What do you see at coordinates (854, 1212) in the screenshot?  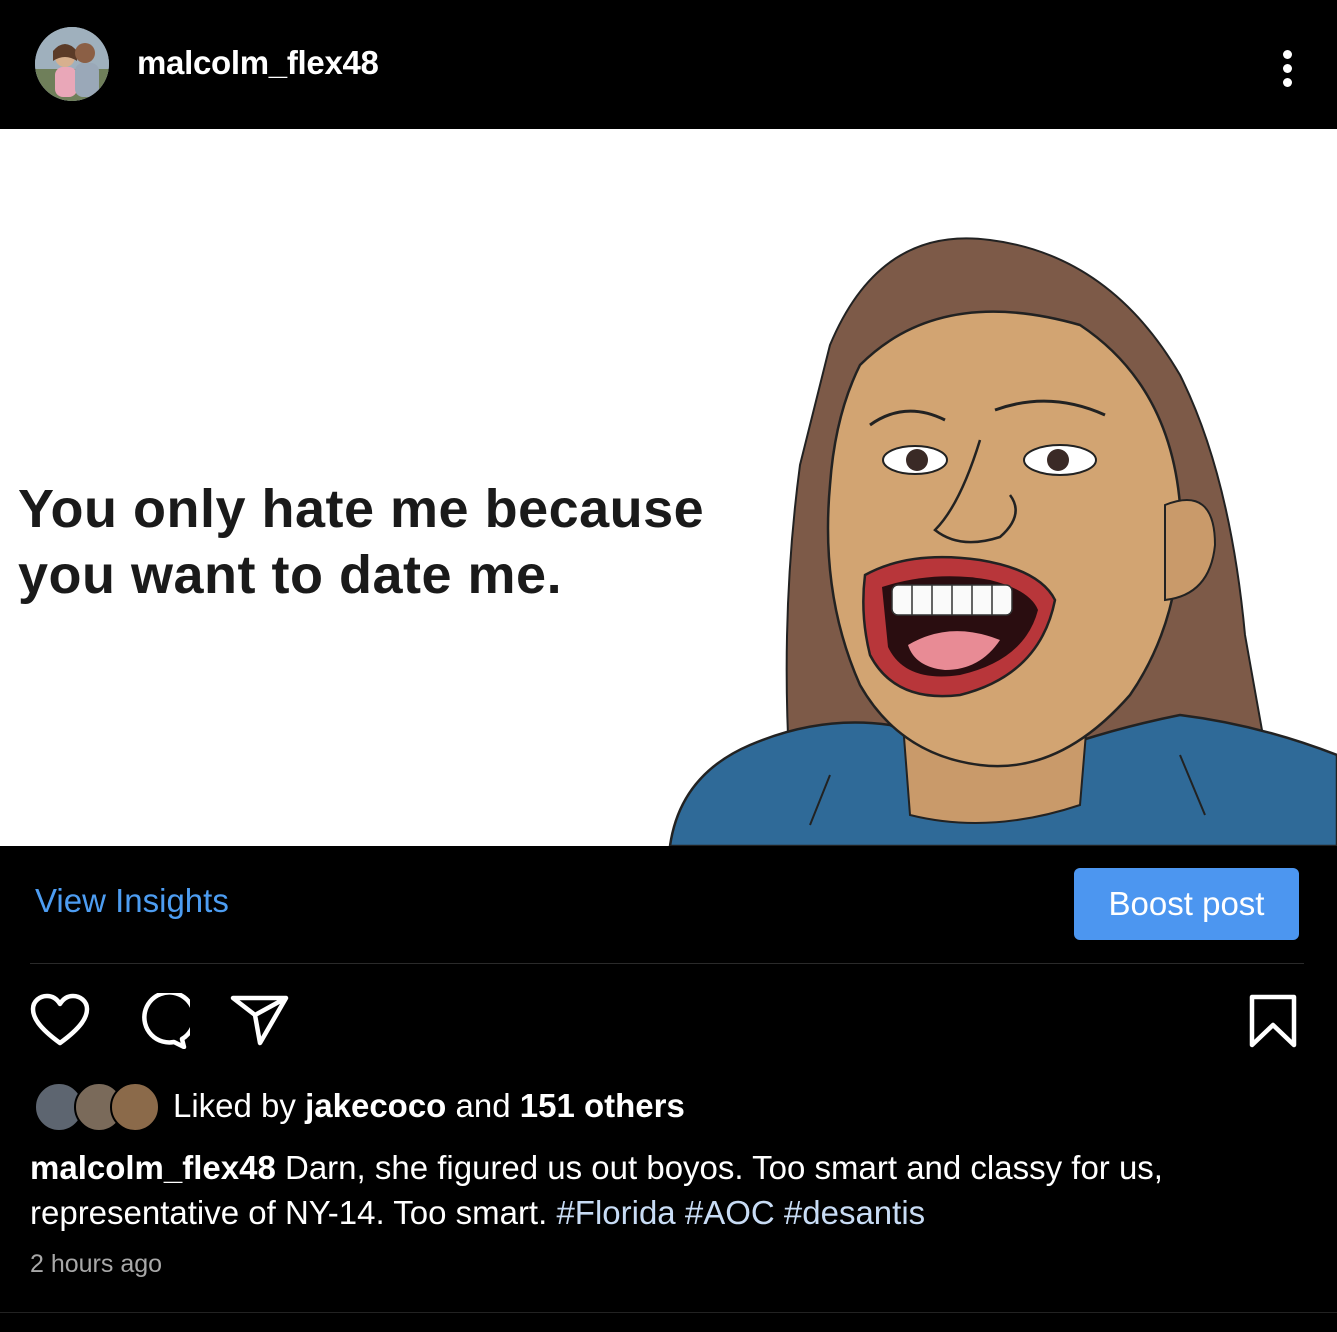 I see `hashtag: #desantis` at bounding box center [854, 1212].